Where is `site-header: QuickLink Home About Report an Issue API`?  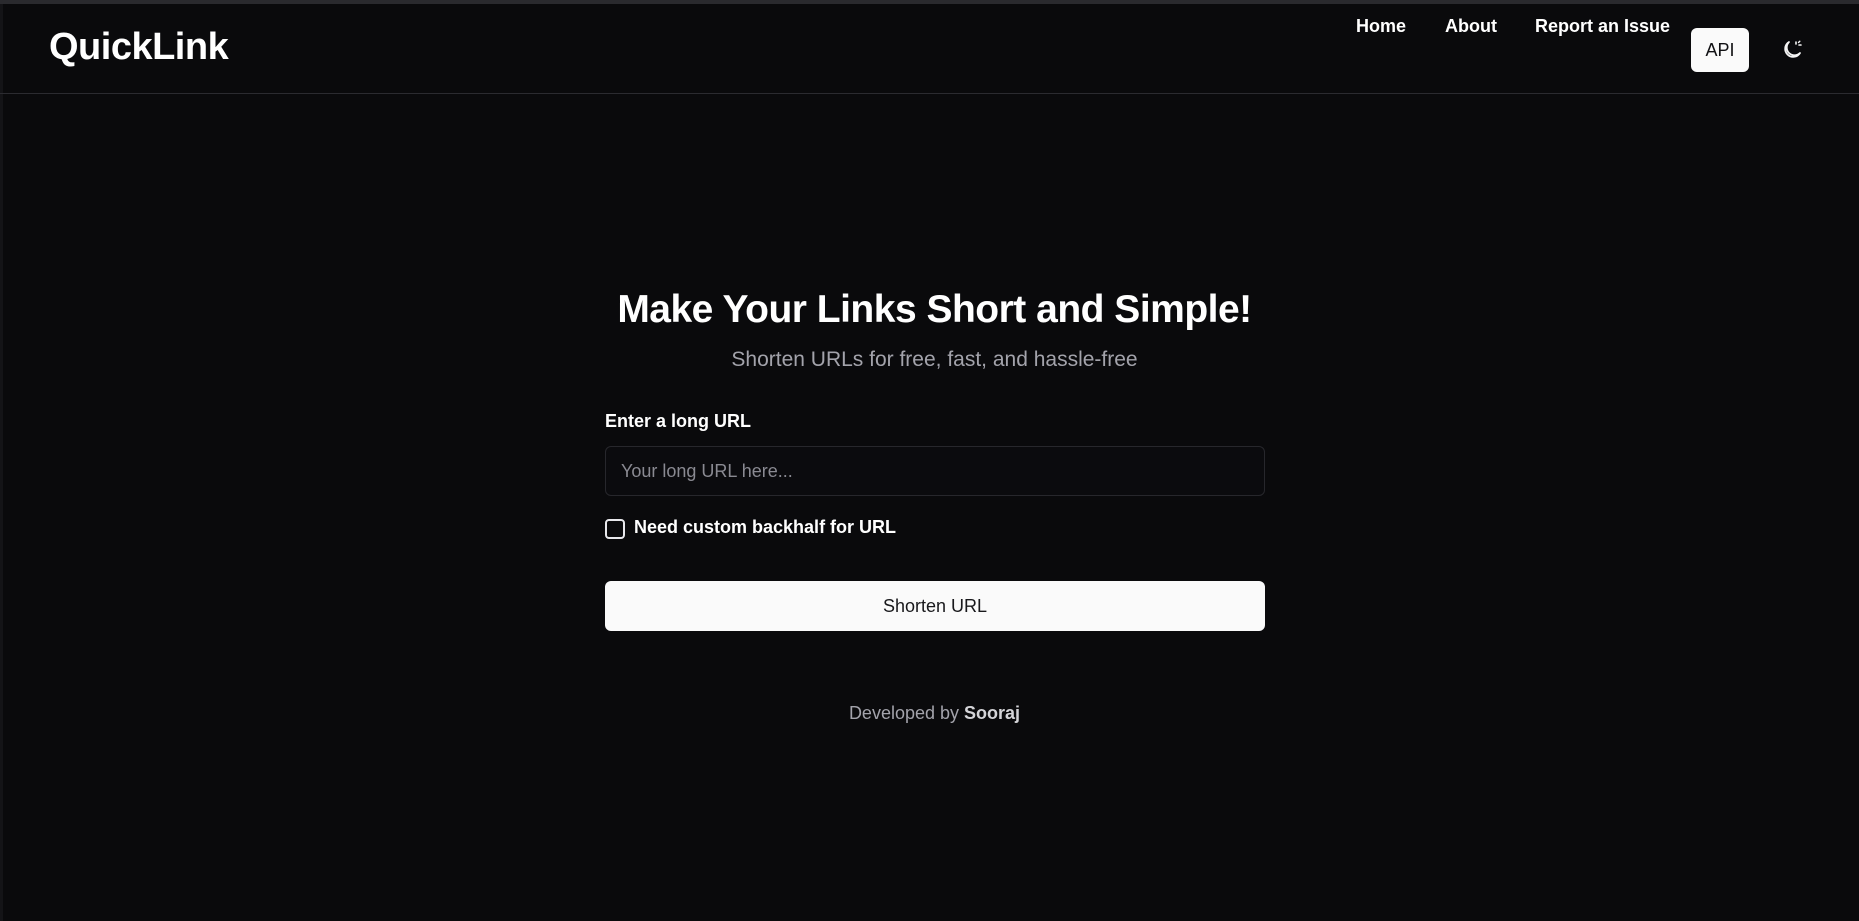
site-header: QuickLink Home About Report an Issue API is located at coordinates (929, 49).